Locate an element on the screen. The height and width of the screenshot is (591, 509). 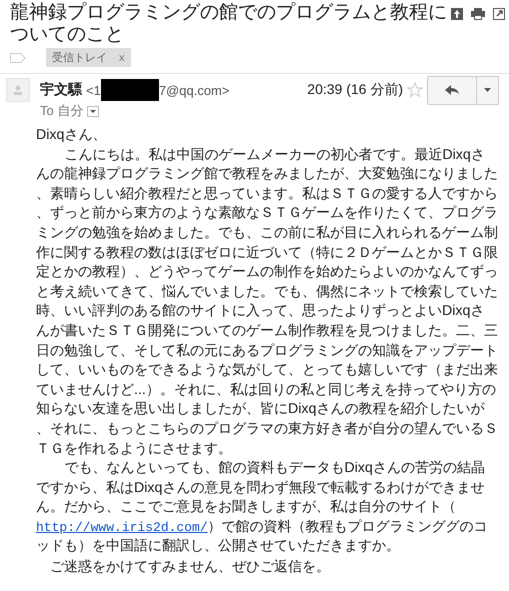
closing-line: ご迷惑をかけてすみません、ぜひご返信を。 is located at coordinates (190, 566).